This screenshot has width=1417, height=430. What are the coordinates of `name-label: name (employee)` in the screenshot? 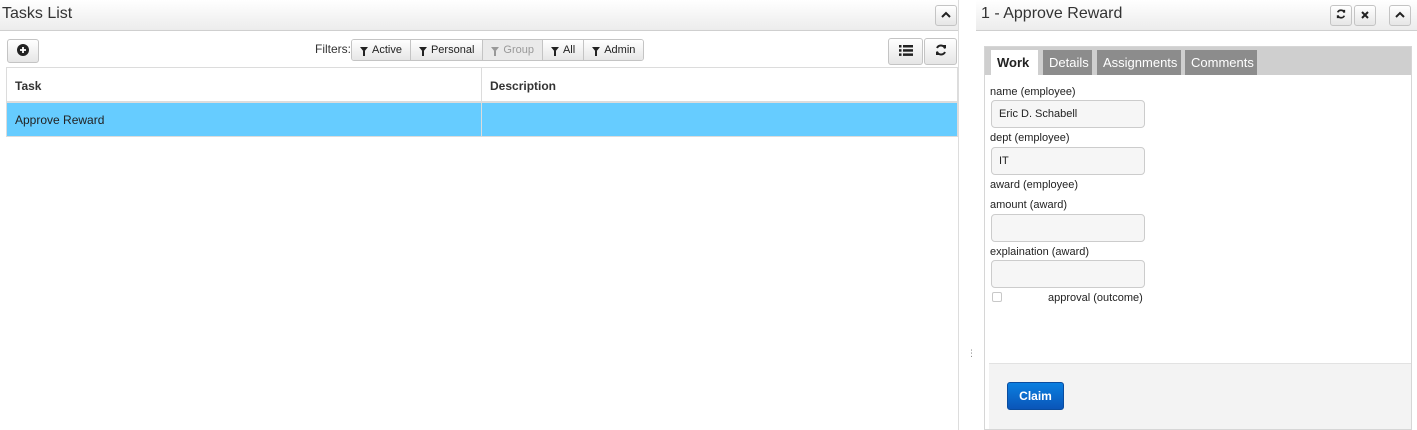 It's located at (1033, 92).